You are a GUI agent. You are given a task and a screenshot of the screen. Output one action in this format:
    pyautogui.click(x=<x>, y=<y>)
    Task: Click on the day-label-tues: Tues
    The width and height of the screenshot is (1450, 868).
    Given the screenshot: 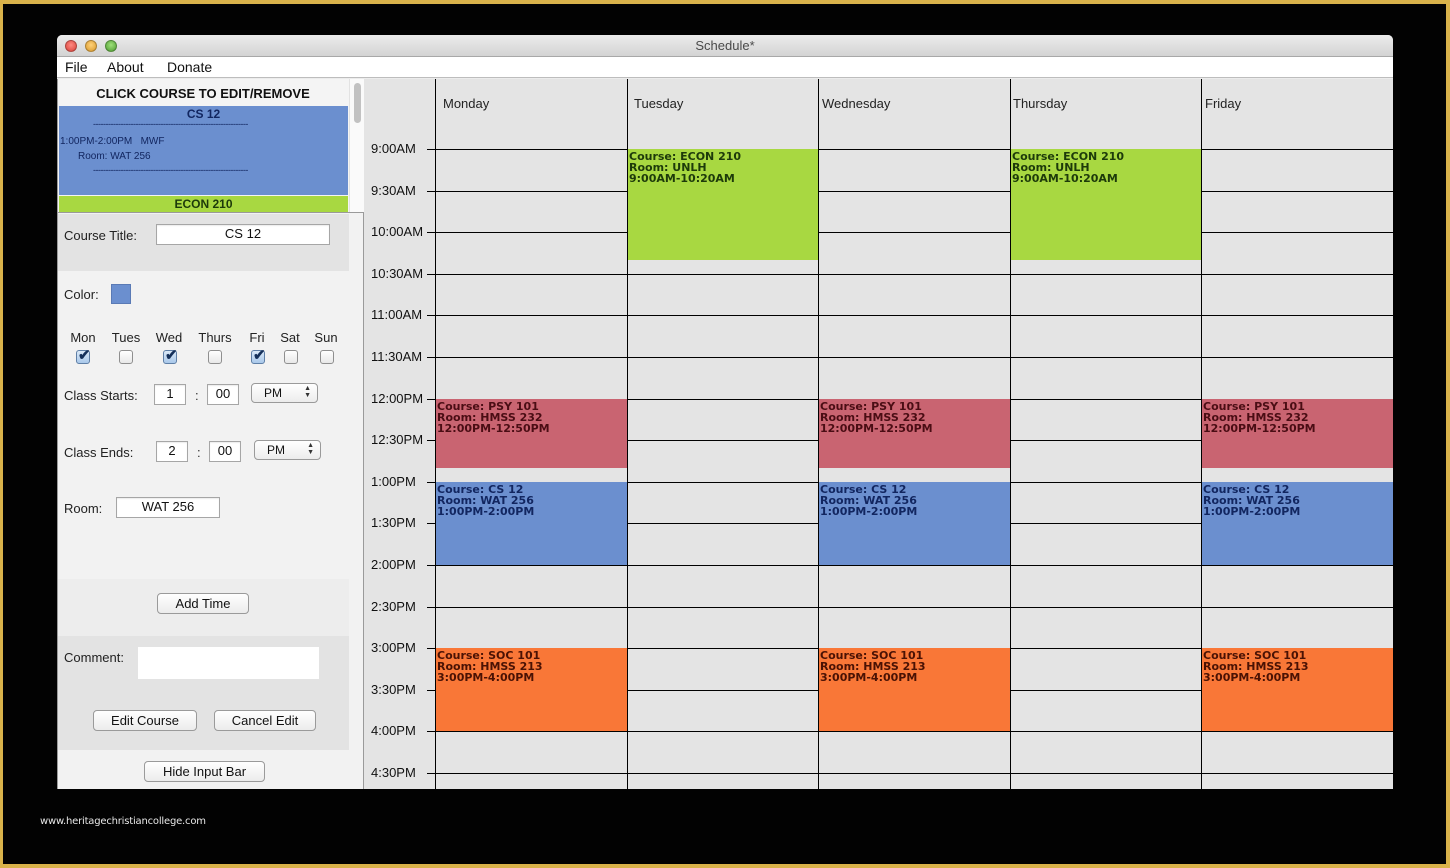 What is the action you would take?
    pyautogui.click(x=126, y=337)
    